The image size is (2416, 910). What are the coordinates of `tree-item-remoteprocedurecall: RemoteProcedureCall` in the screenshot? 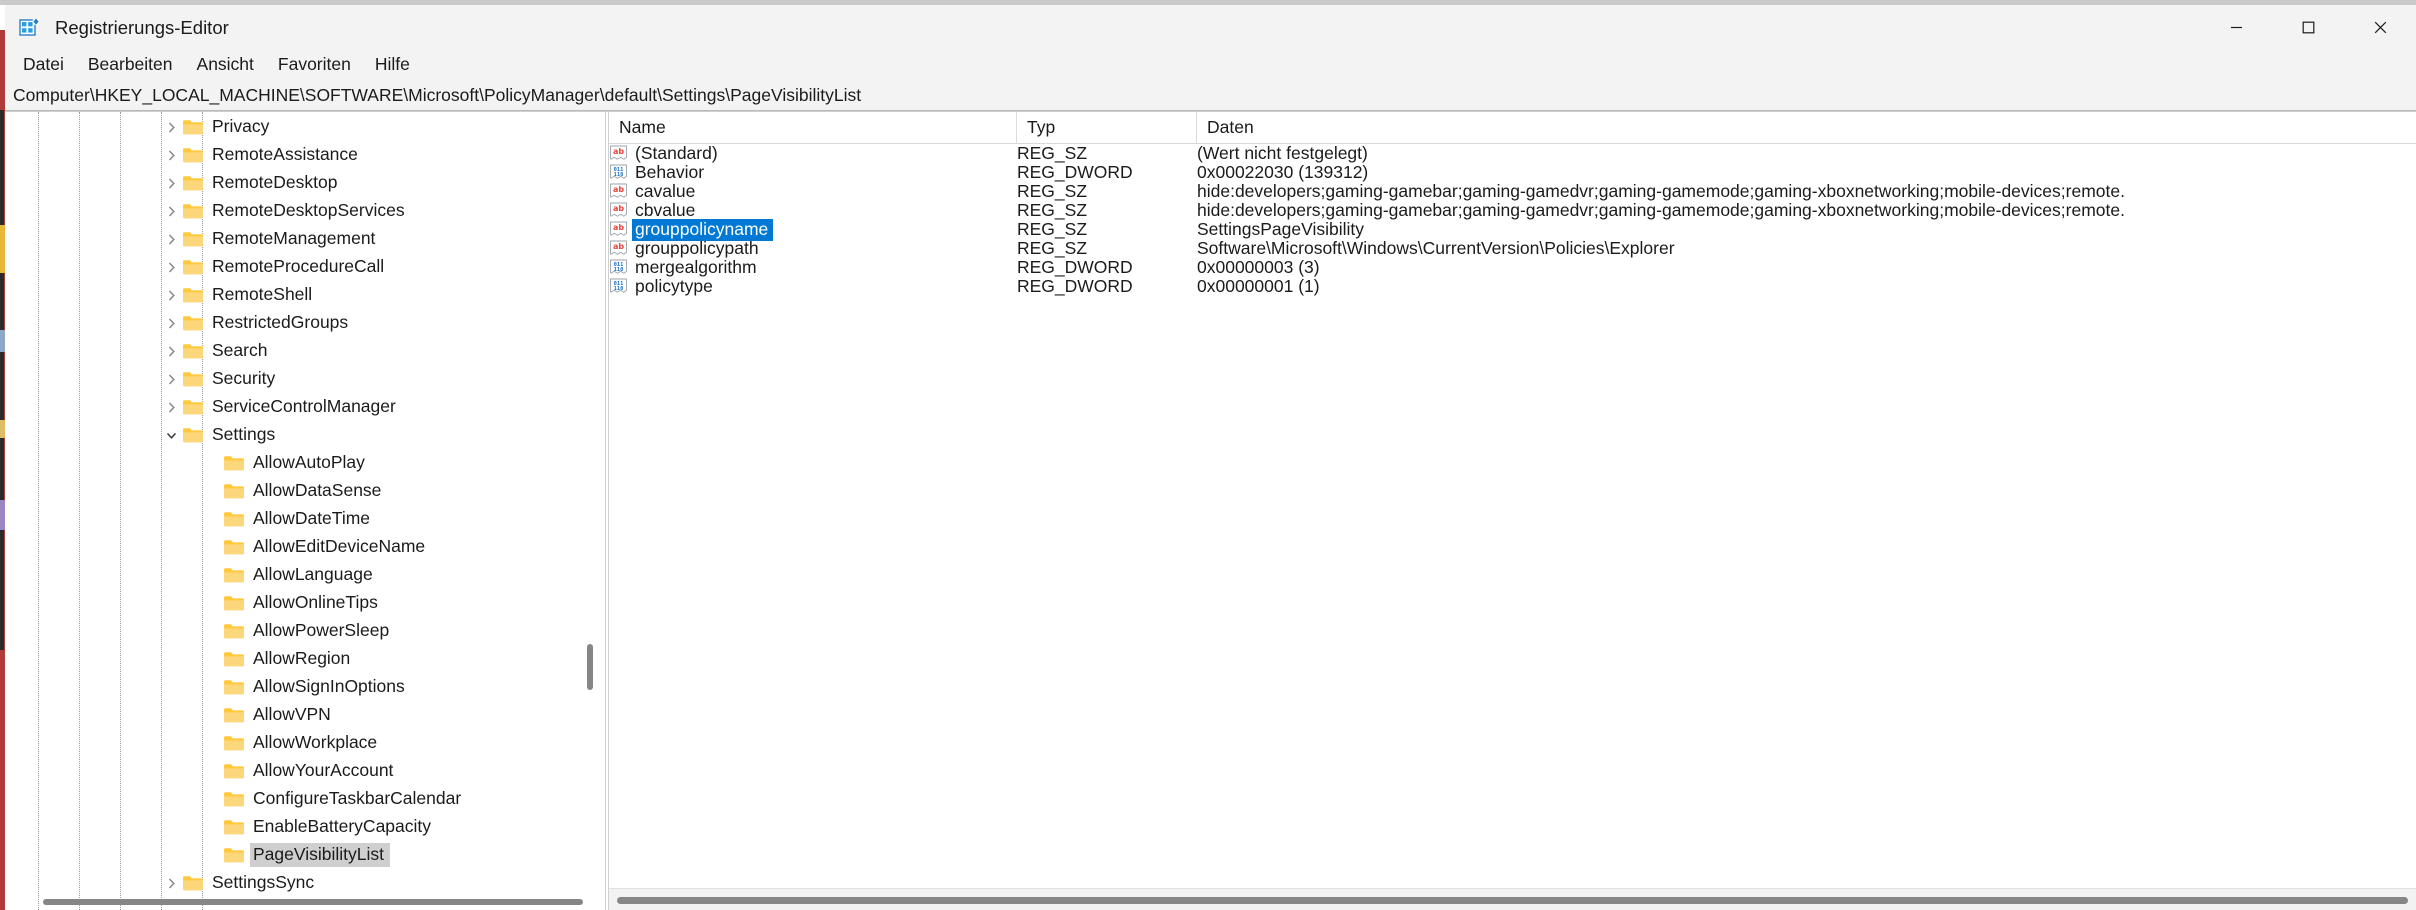 It's located at (305, 267).